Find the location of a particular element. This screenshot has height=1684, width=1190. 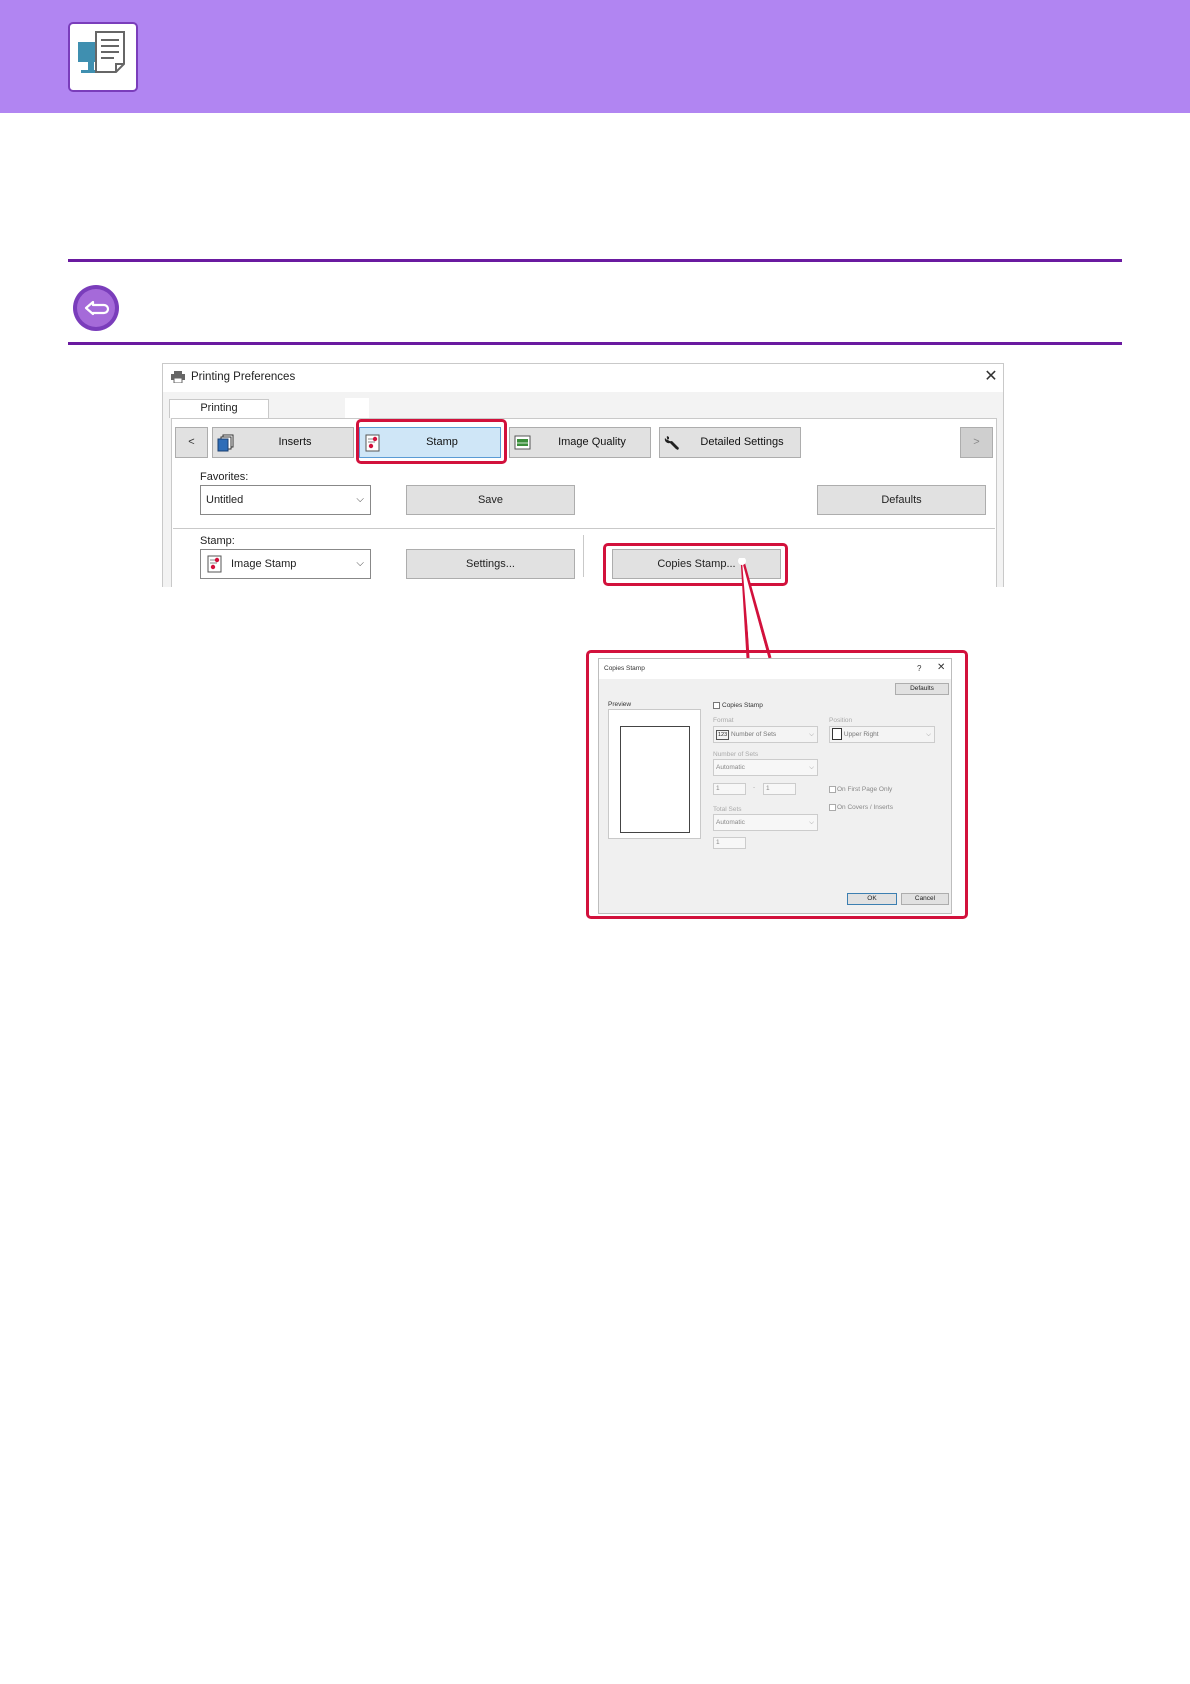

vertical-divider is located at coordinates (583, 556).